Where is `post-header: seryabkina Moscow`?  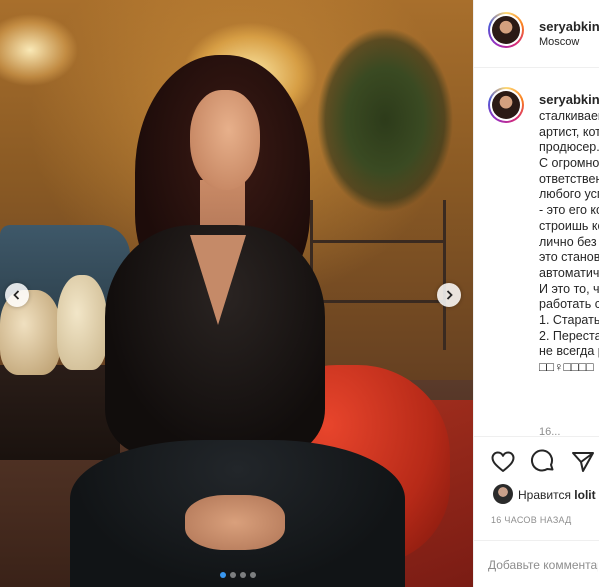
post-header: seryabkina Moscow is located at coordinates (536, 34).